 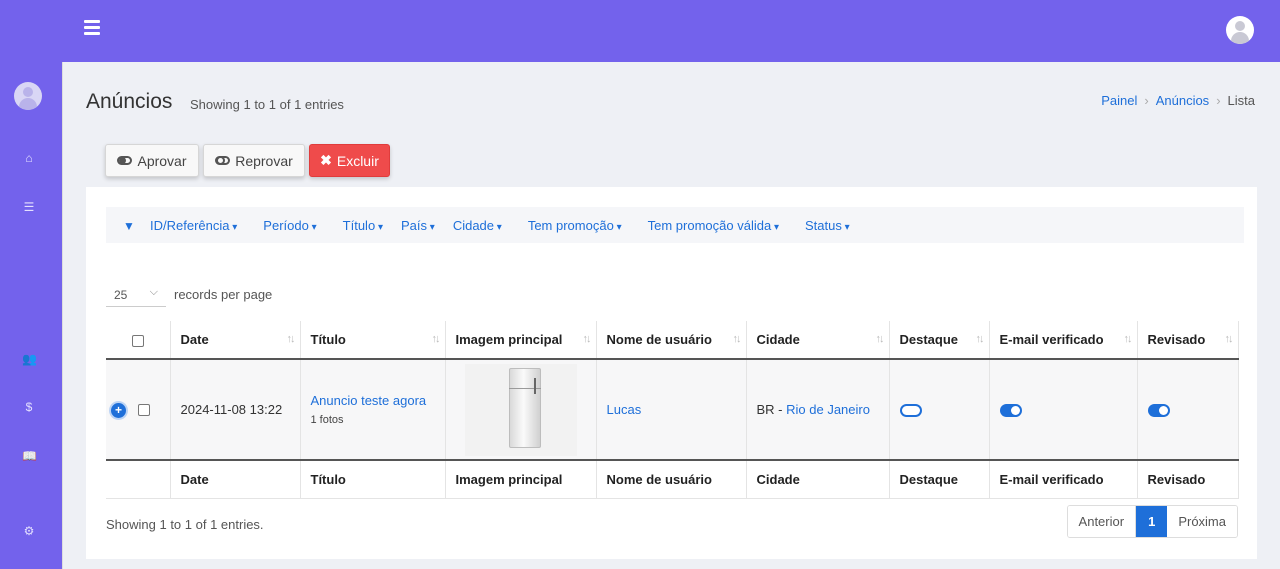 What do you see at coordinates (1010, 411) in the screenshot?
I see `email-verified-toggle` at bounding box center [1010, 411].